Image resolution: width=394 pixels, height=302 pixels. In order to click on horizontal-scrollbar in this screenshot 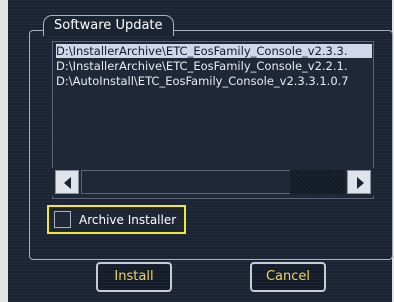, I will do `click(213, 182)`.